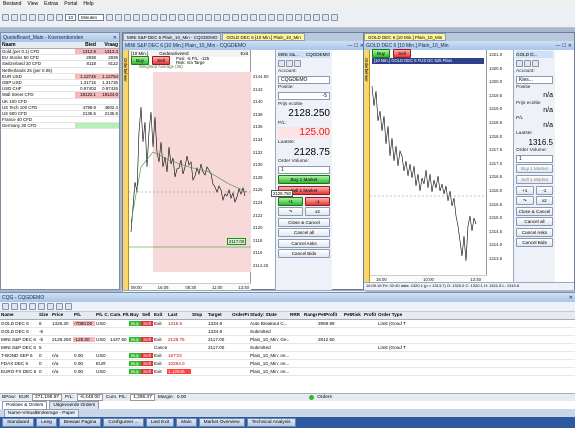  What do you see at coordinates (287, 297) in the screenshot?
I see `orders-titlebar: CQG - CQGDEMO ✕` at bounding box center [287, 297].